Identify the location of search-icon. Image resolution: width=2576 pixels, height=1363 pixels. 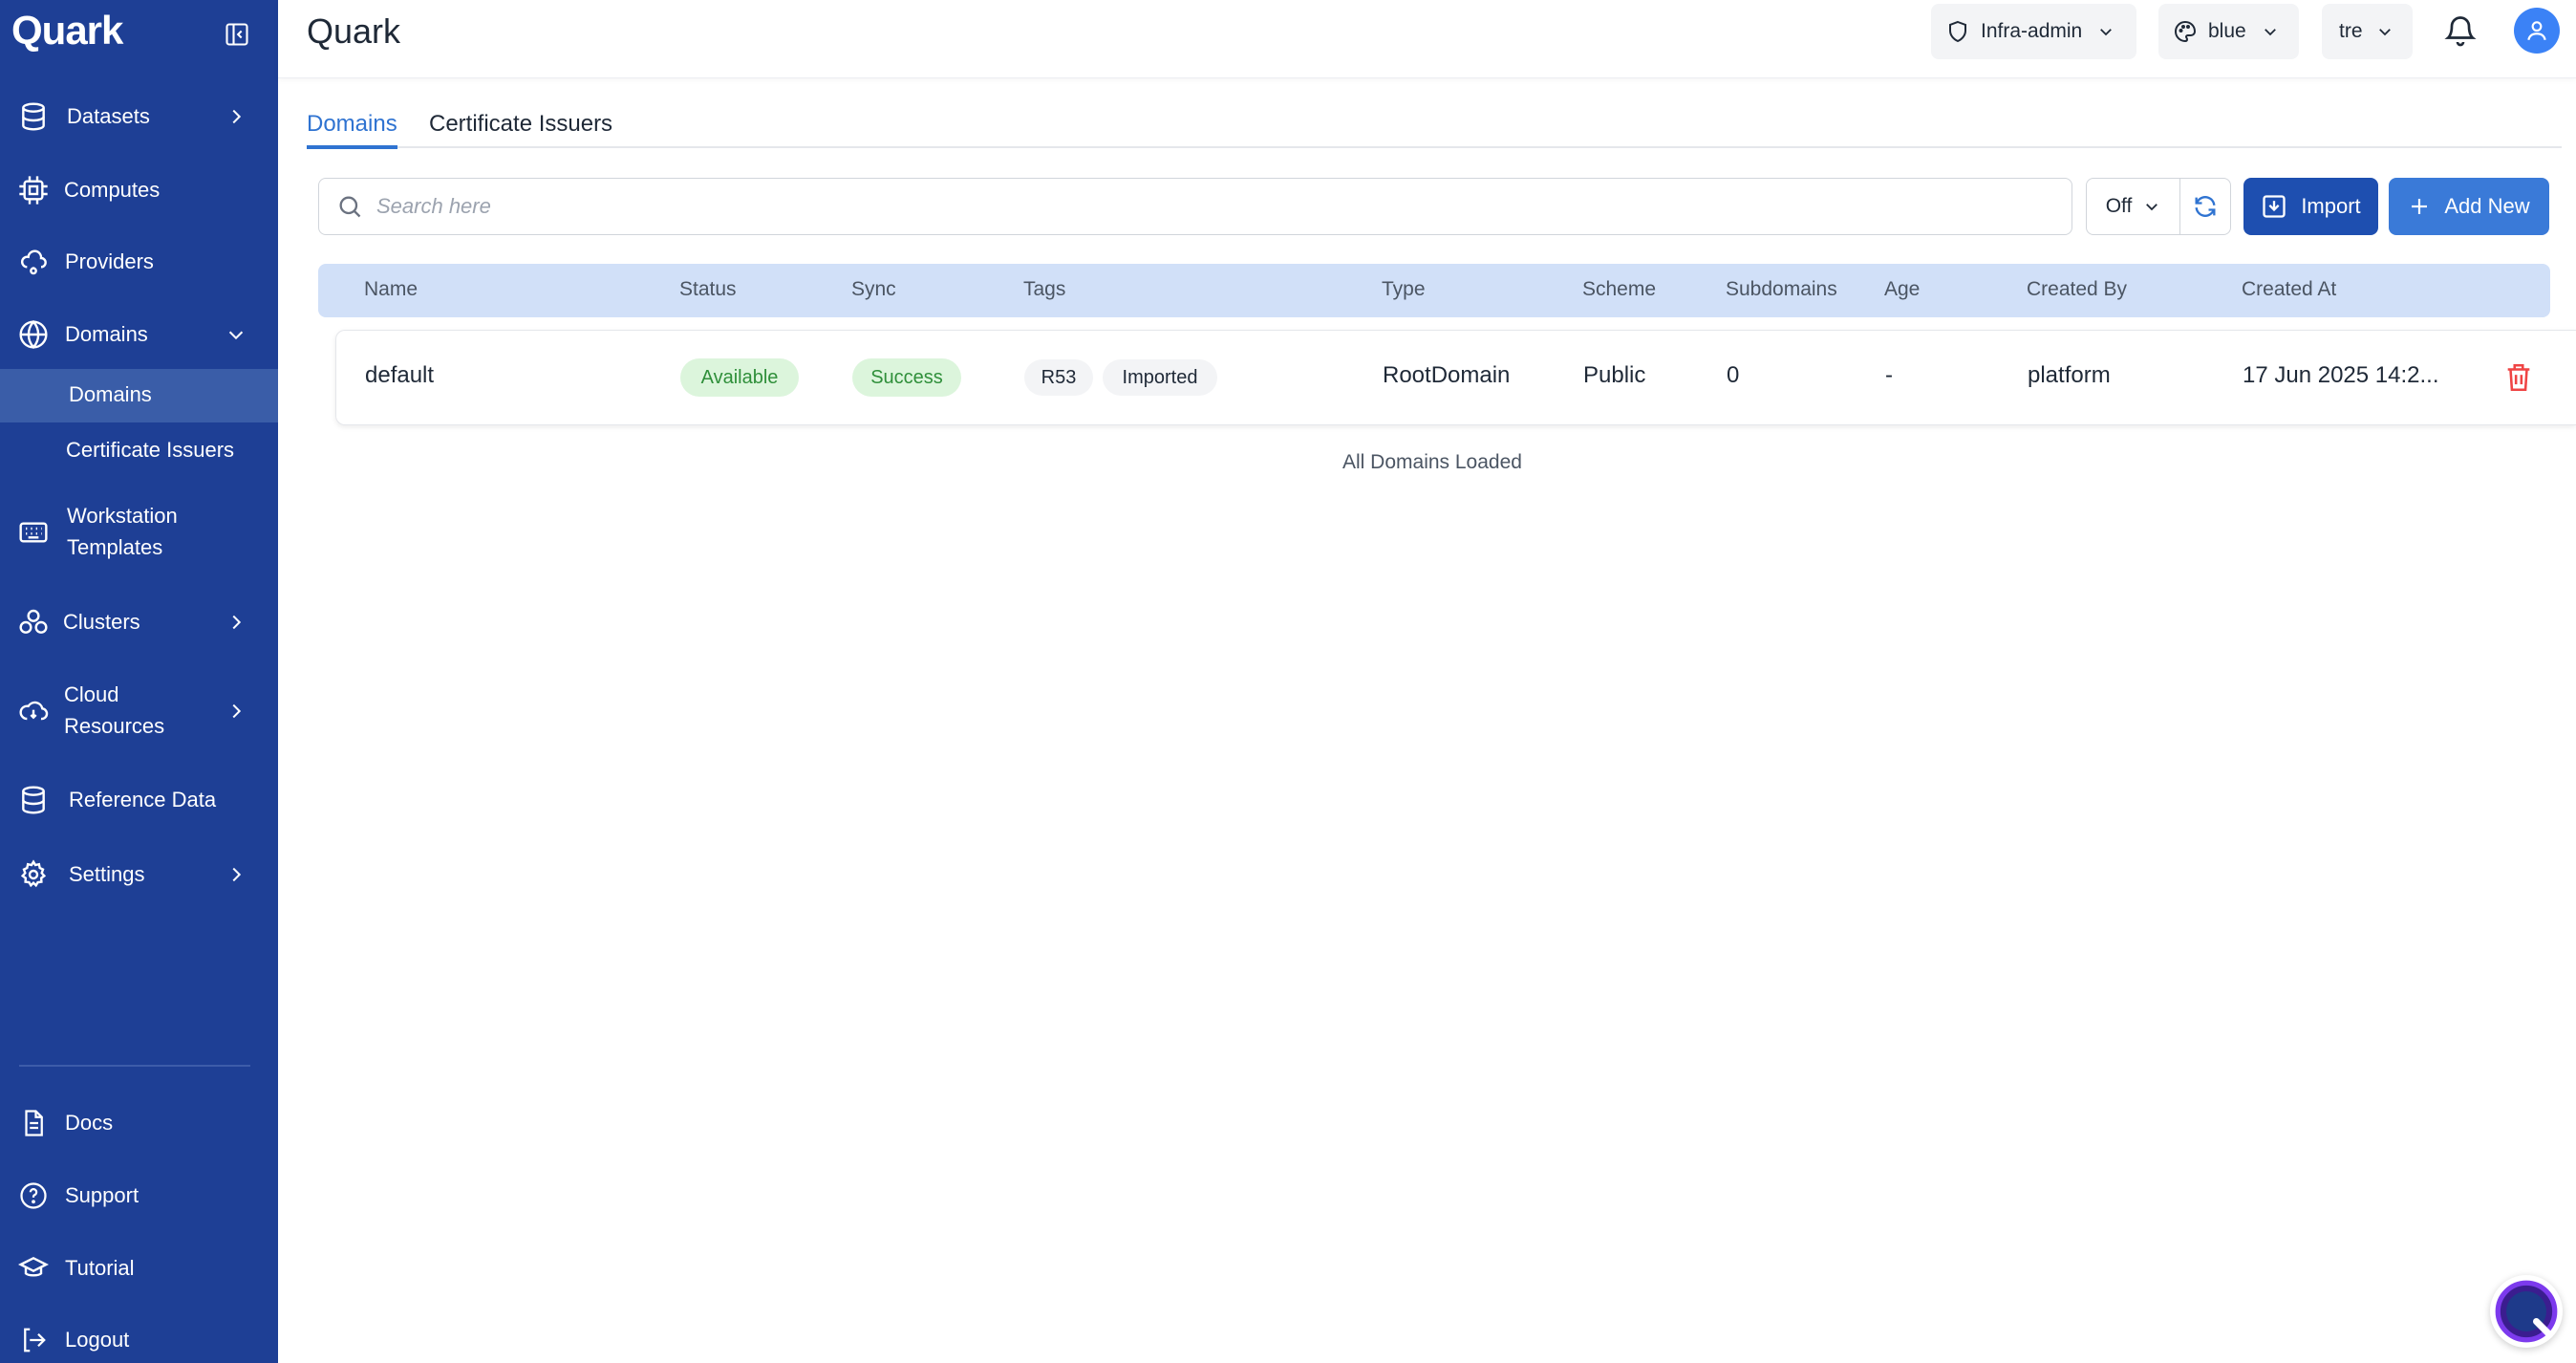
(350, 207).